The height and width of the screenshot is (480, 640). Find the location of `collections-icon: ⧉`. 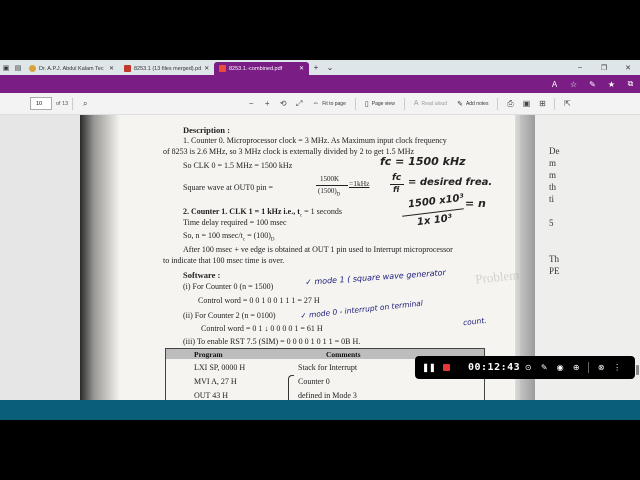

collections-icon: ⧉ is located at coordinates (630, 84).